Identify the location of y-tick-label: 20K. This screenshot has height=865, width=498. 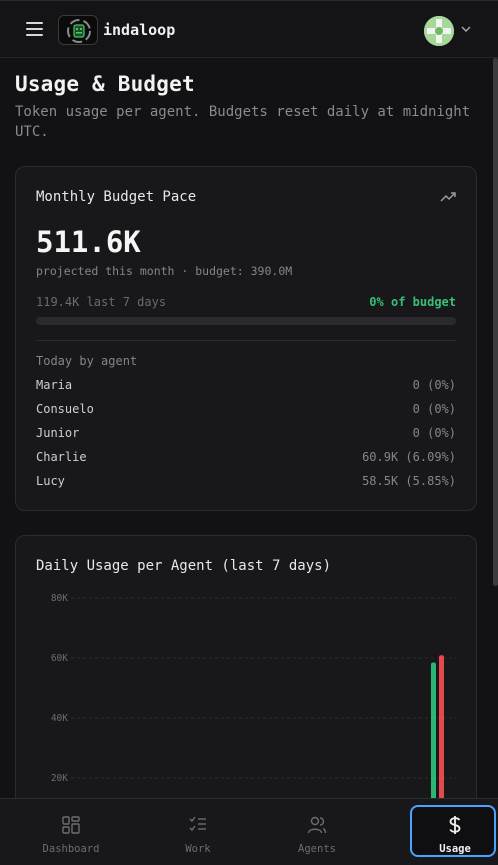
(59, 778).